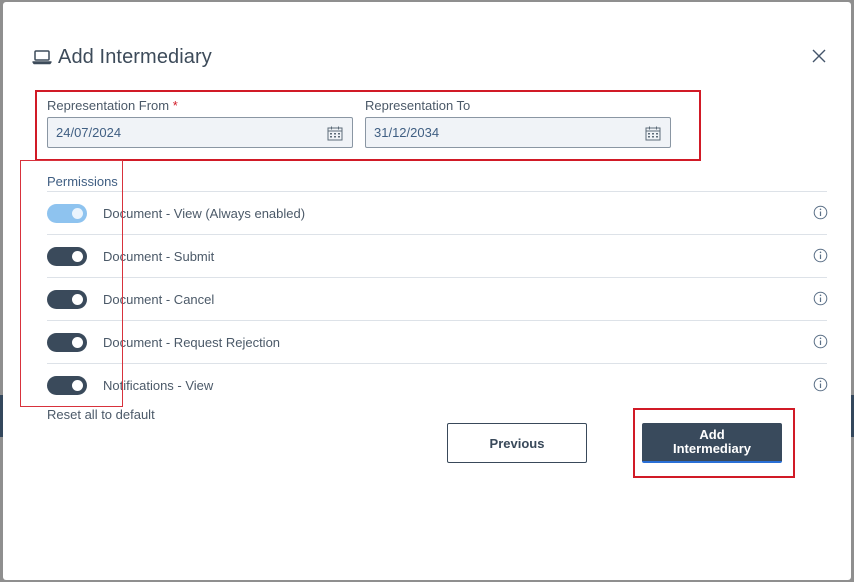 The width and height of the screenshot is (854, 582). What do you see at coordinates (82, 181) in the screenshot?
I see `permissions-title: Permissions` at bounding box center [82, 181].